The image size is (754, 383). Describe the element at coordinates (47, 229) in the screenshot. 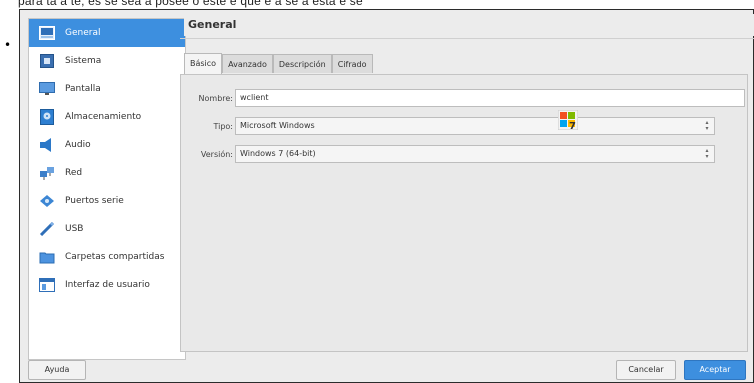

I see `usb-icon` at that location.